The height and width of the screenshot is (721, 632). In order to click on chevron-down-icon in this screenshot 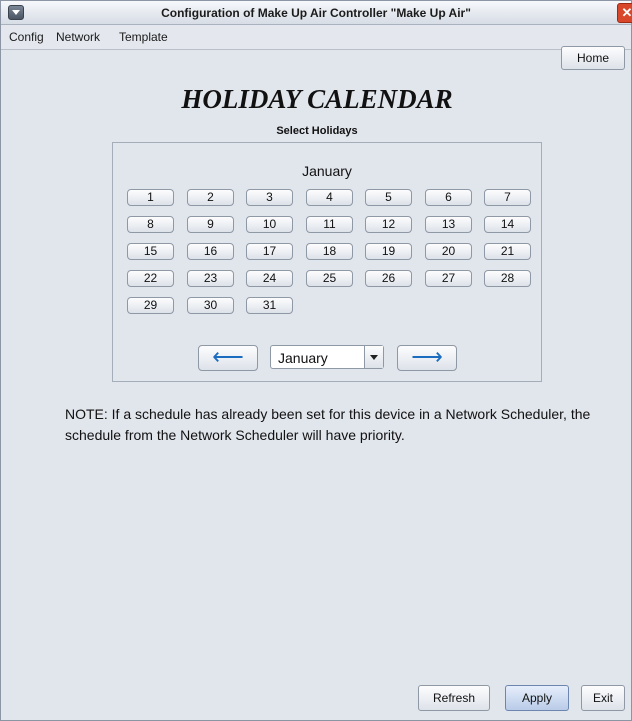, I will do `click(373, 357)`.